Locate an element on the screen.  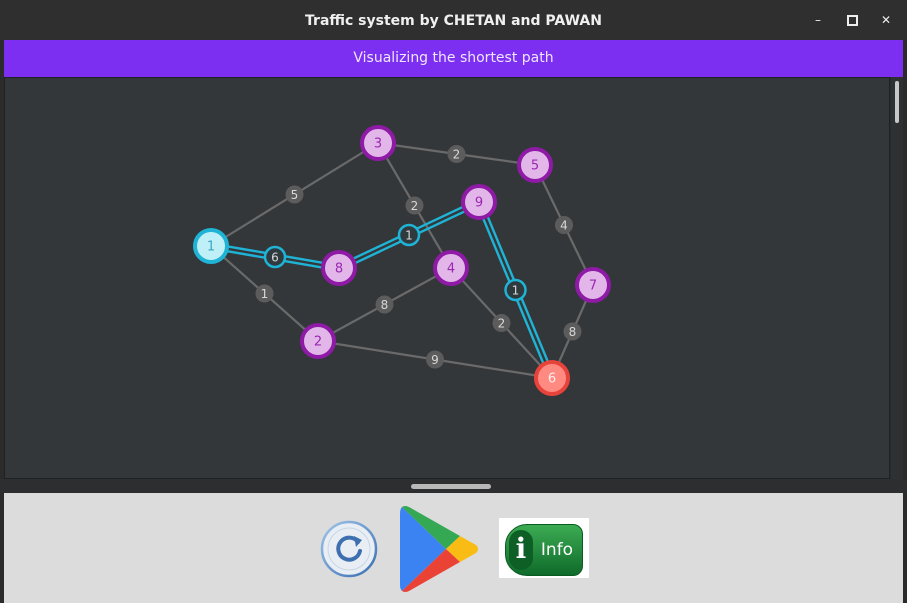
edge-weight-5-7: 4 is located at coordinates (564, 225).